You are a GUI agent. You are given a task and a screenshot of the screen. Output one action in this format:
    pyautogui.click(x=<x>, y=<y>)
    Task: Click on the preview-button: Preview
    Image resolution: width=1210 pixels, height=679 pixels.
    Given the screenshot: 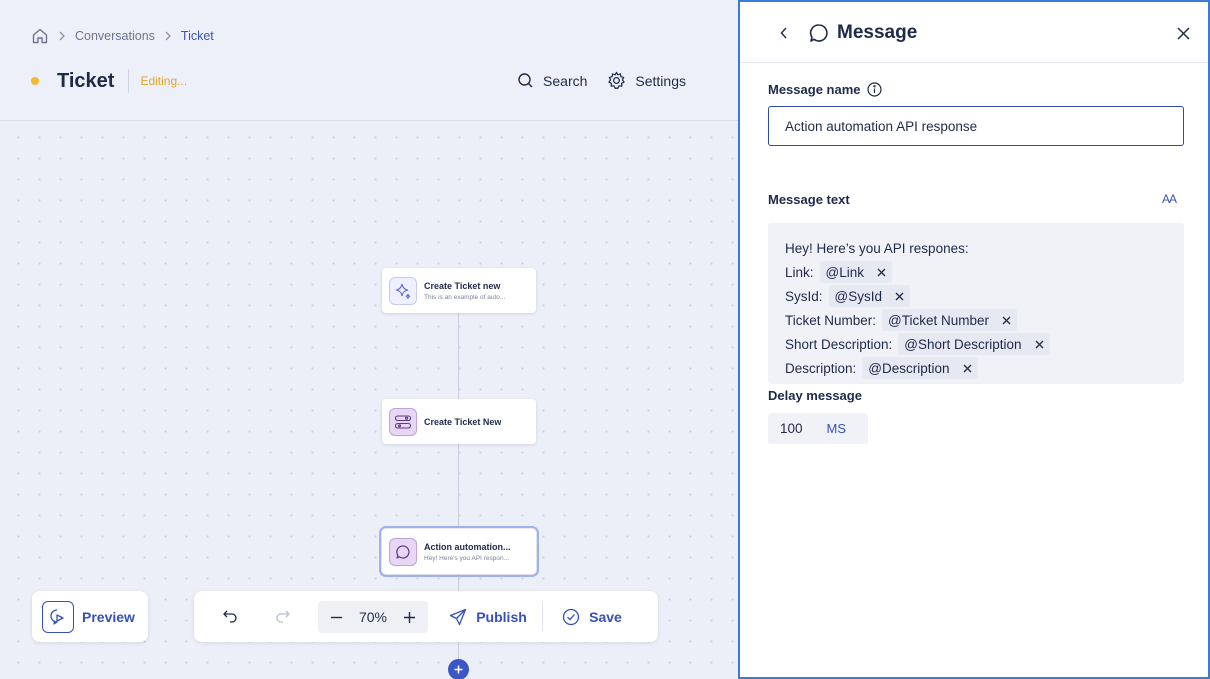 What is the action you would take?
    pyautogui.click(x=90, y=616)
    